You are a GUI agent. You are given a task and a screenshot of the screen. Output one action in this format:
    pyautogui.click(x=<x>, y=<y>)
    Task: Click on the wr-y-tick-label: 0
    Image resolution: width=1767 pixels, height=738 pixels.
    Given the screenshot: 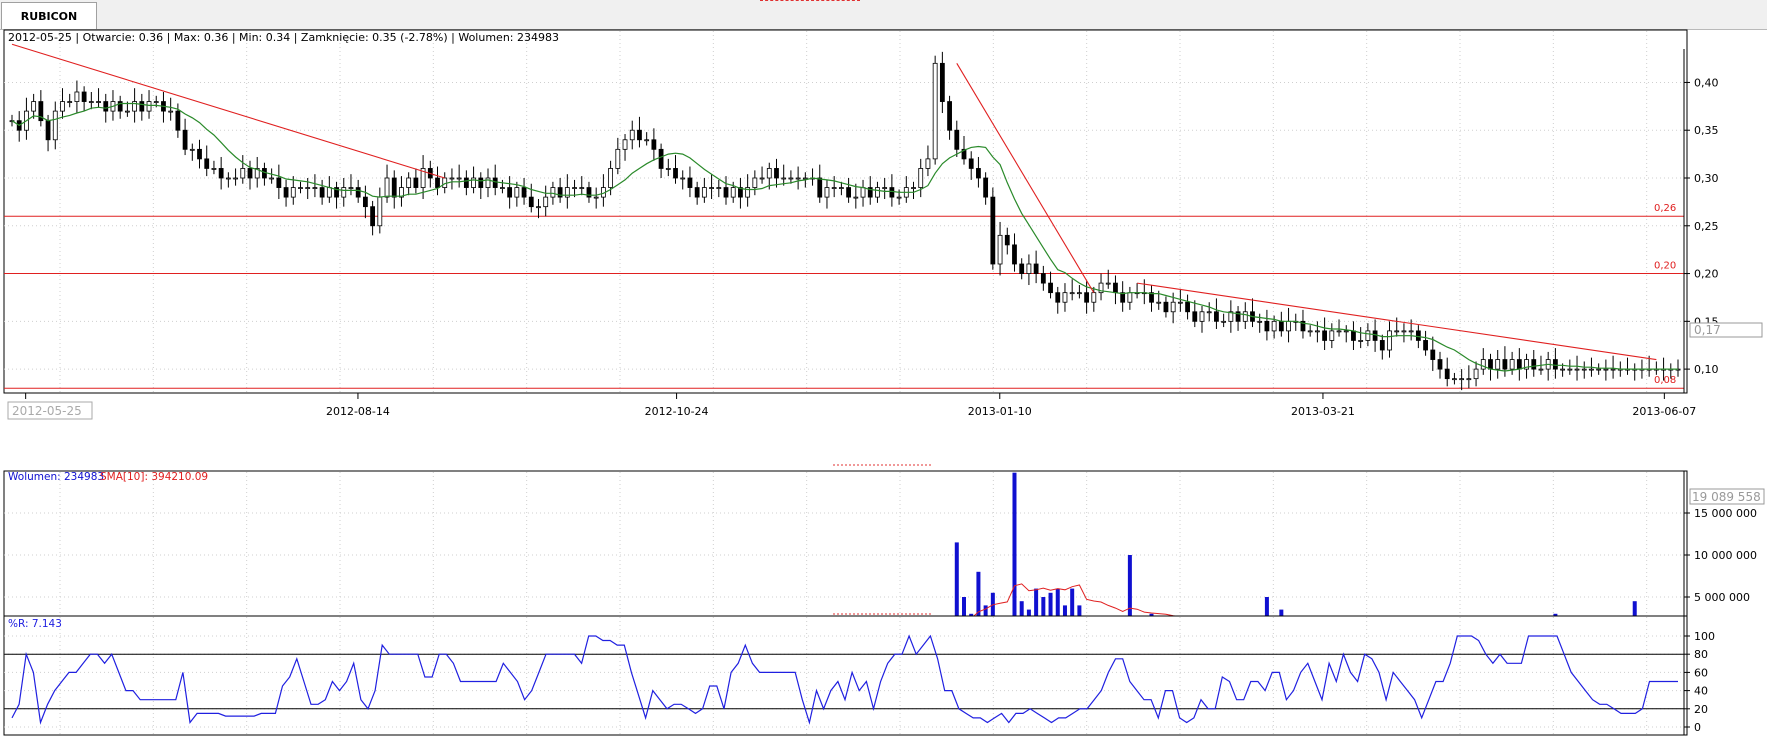 What is the action you would take?
    pyautogui.click(x=1697, y=727)
    